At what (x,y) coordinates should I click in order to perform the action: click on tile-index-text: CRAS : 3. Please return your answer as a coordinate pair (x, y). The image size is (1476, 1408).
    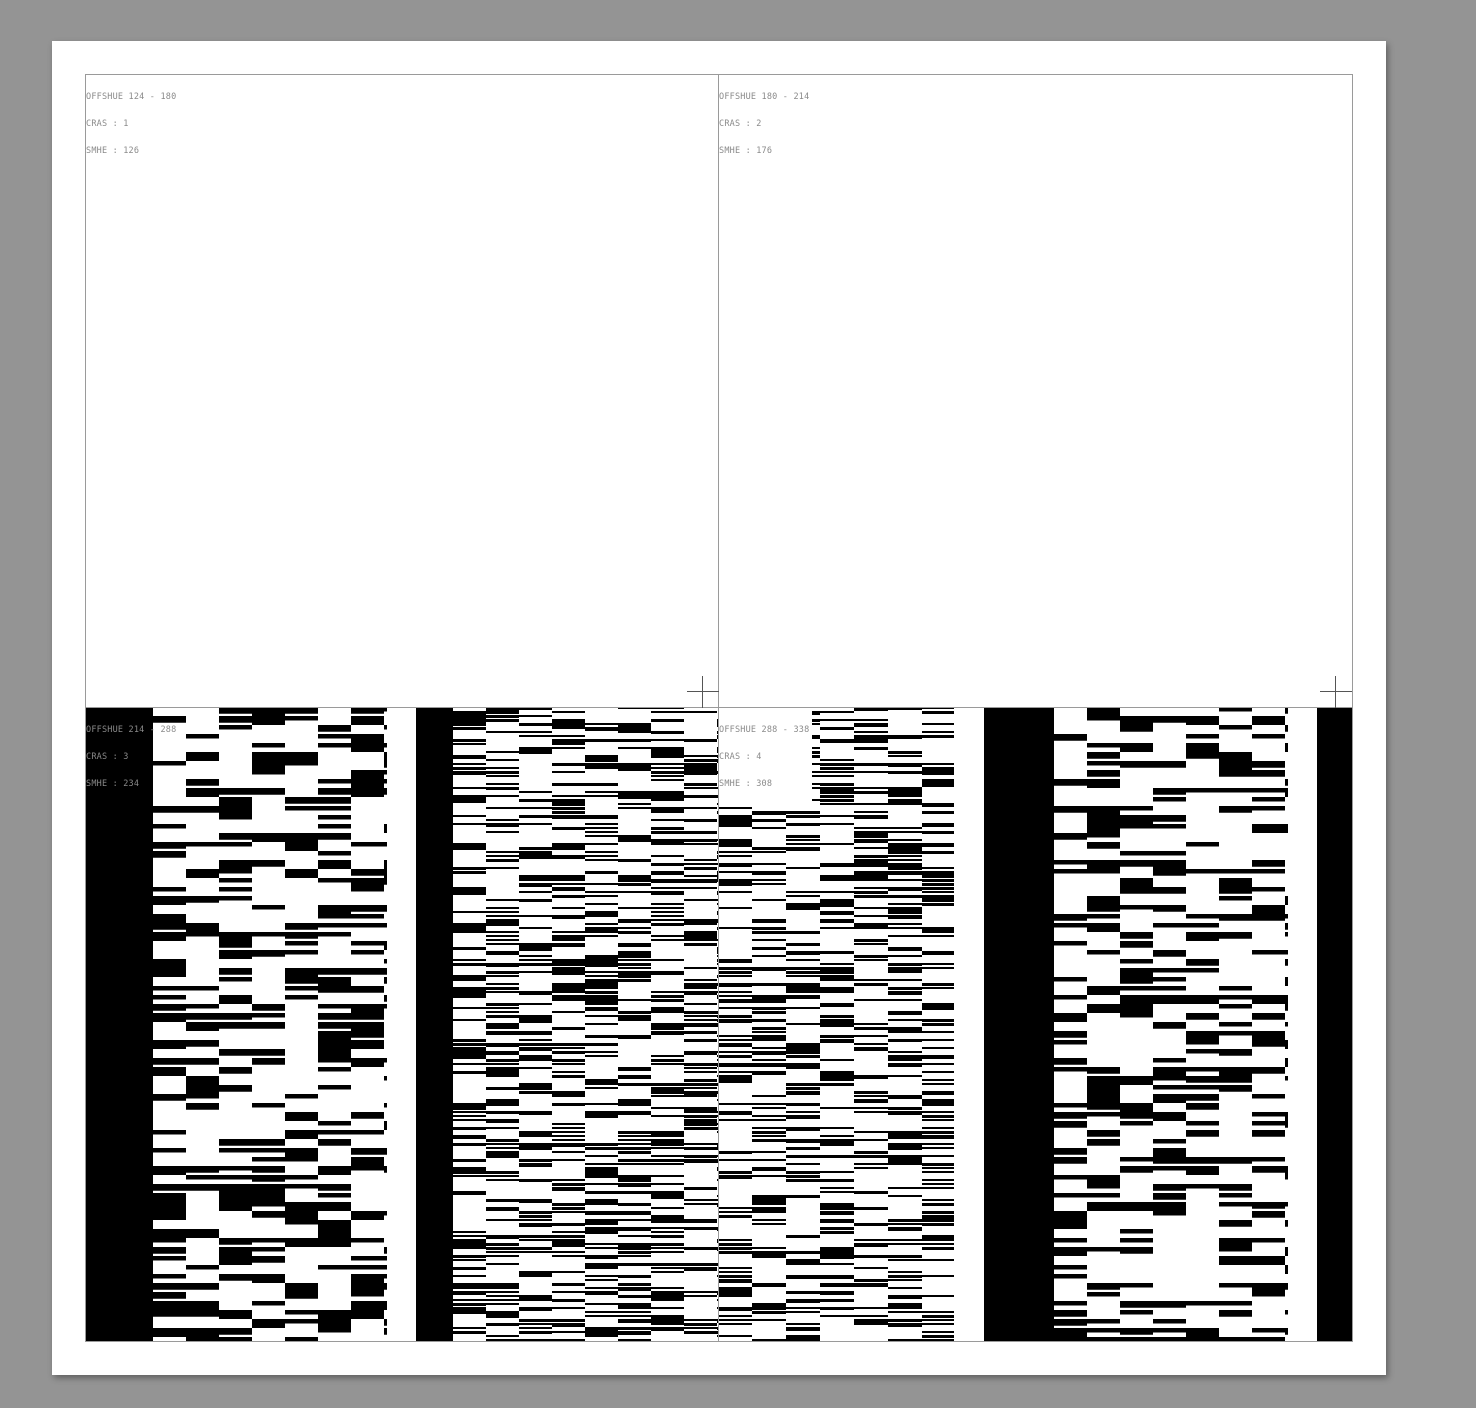
    Looking at the image, I should click on (107, 757).